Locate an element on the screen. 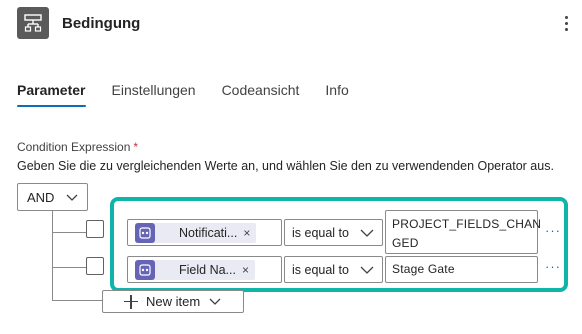 The image size is (582, 334). more-vertical-icon is located at coordinates (566, 23).